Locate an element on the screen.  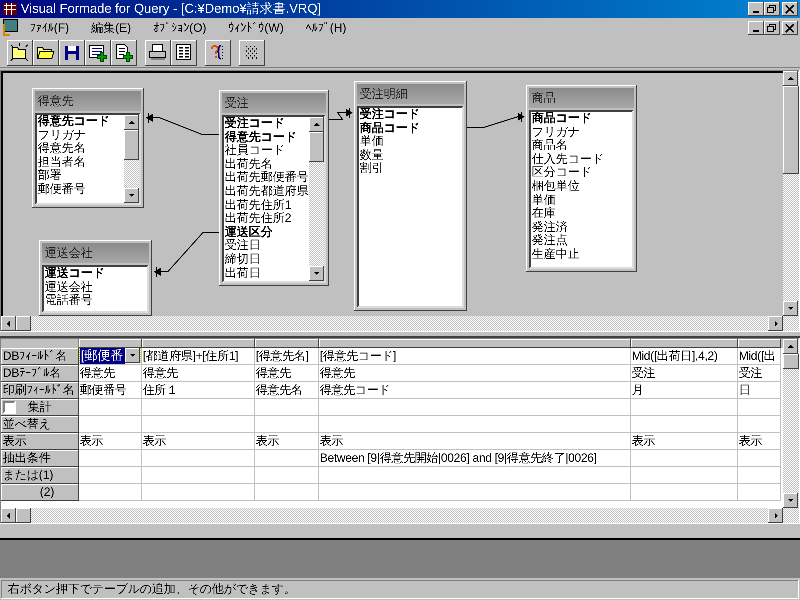
row-header: 集計 is located at coordinates (40, 407).